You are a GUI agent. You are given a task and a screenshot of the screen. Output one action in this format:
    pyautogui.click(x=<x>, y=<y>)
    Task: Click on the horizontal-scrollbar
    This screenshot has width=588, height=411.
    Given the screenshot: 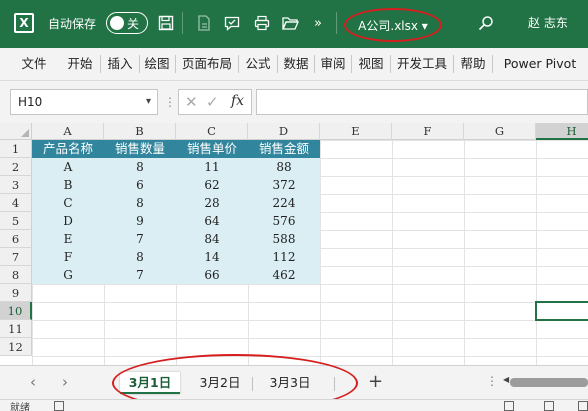 What is the action you would take?
    pyautogui.click(x=549, y=382)
    